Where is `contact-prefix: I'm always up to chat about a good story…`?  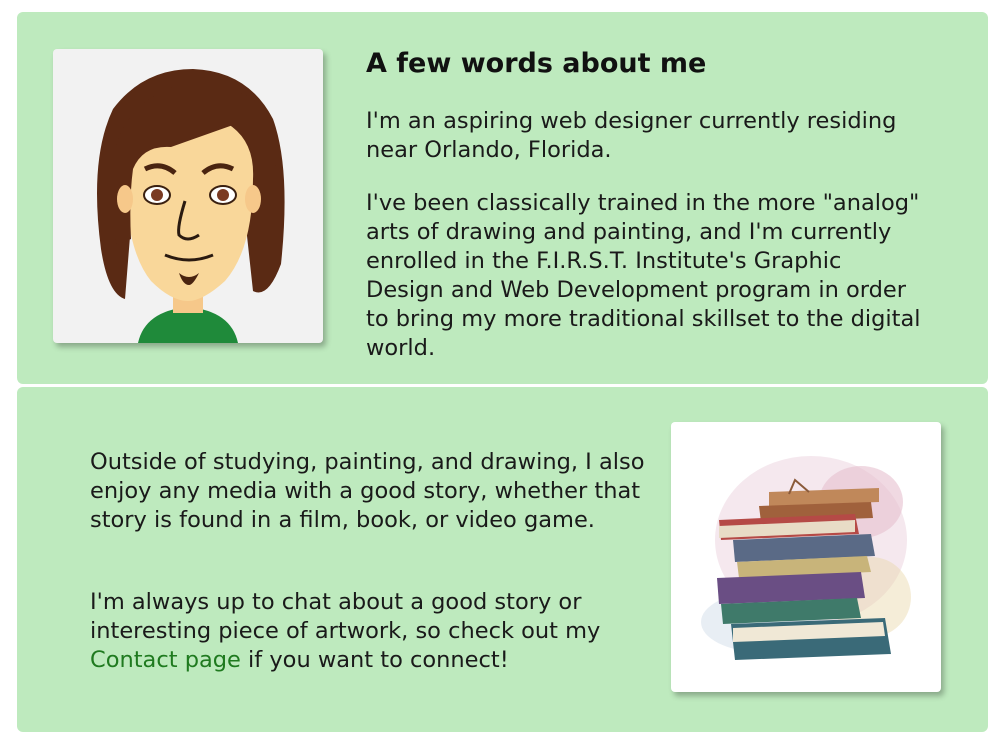 contact-prefix: I'm always up to chat about a good story… is located at coordinates (345, 616).